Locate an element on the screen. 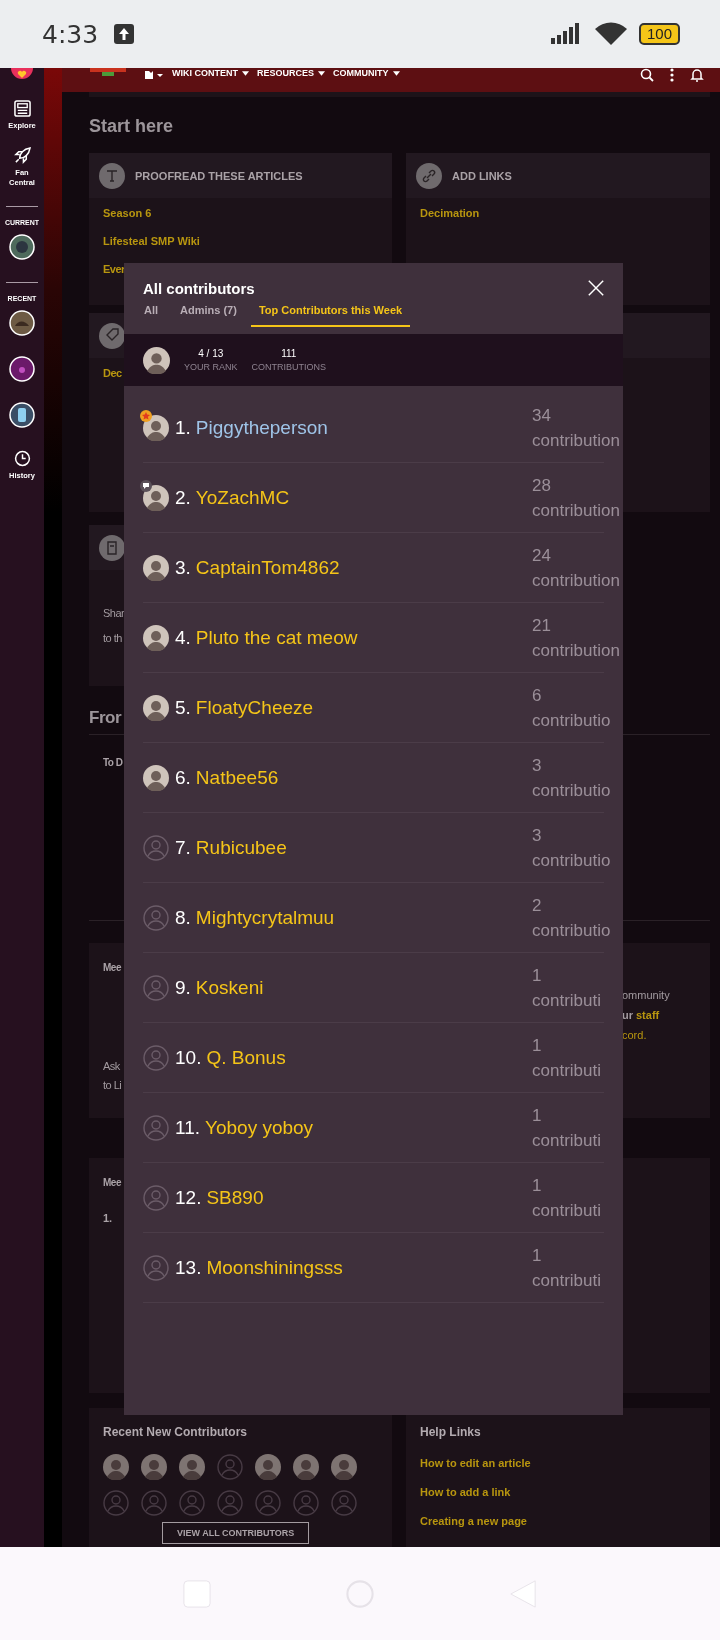  clock-icon is located at coordinates (22, 458).